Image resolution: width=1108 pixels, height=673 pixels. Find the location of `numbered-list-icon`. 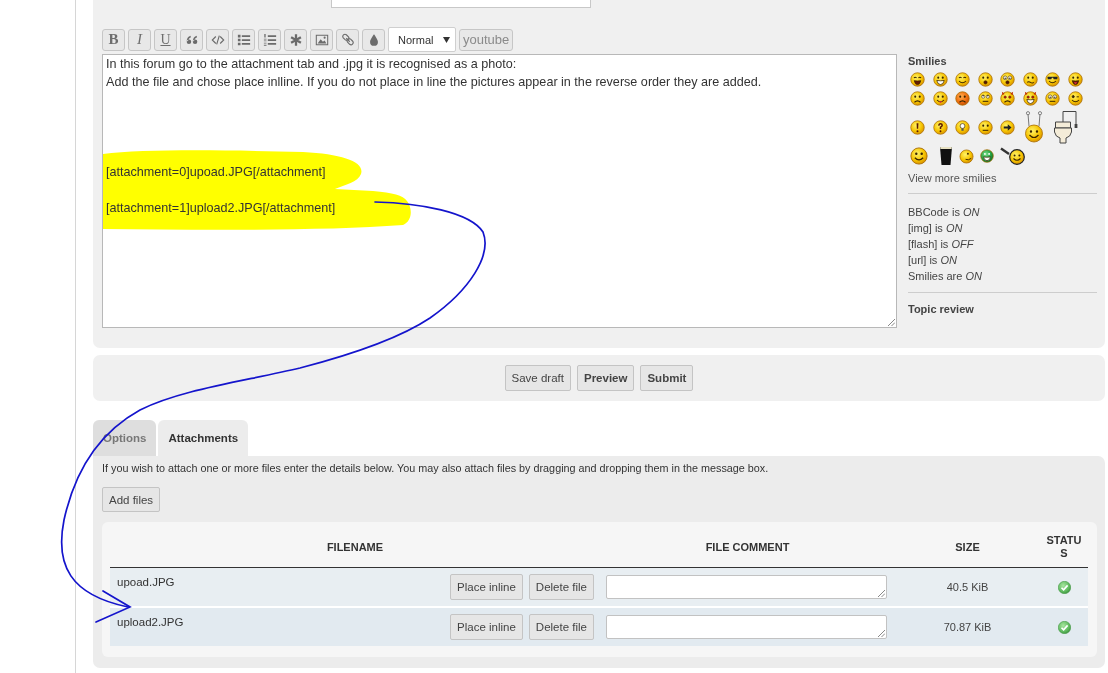

numbered-list-icon is located at coordinates (269, 39).